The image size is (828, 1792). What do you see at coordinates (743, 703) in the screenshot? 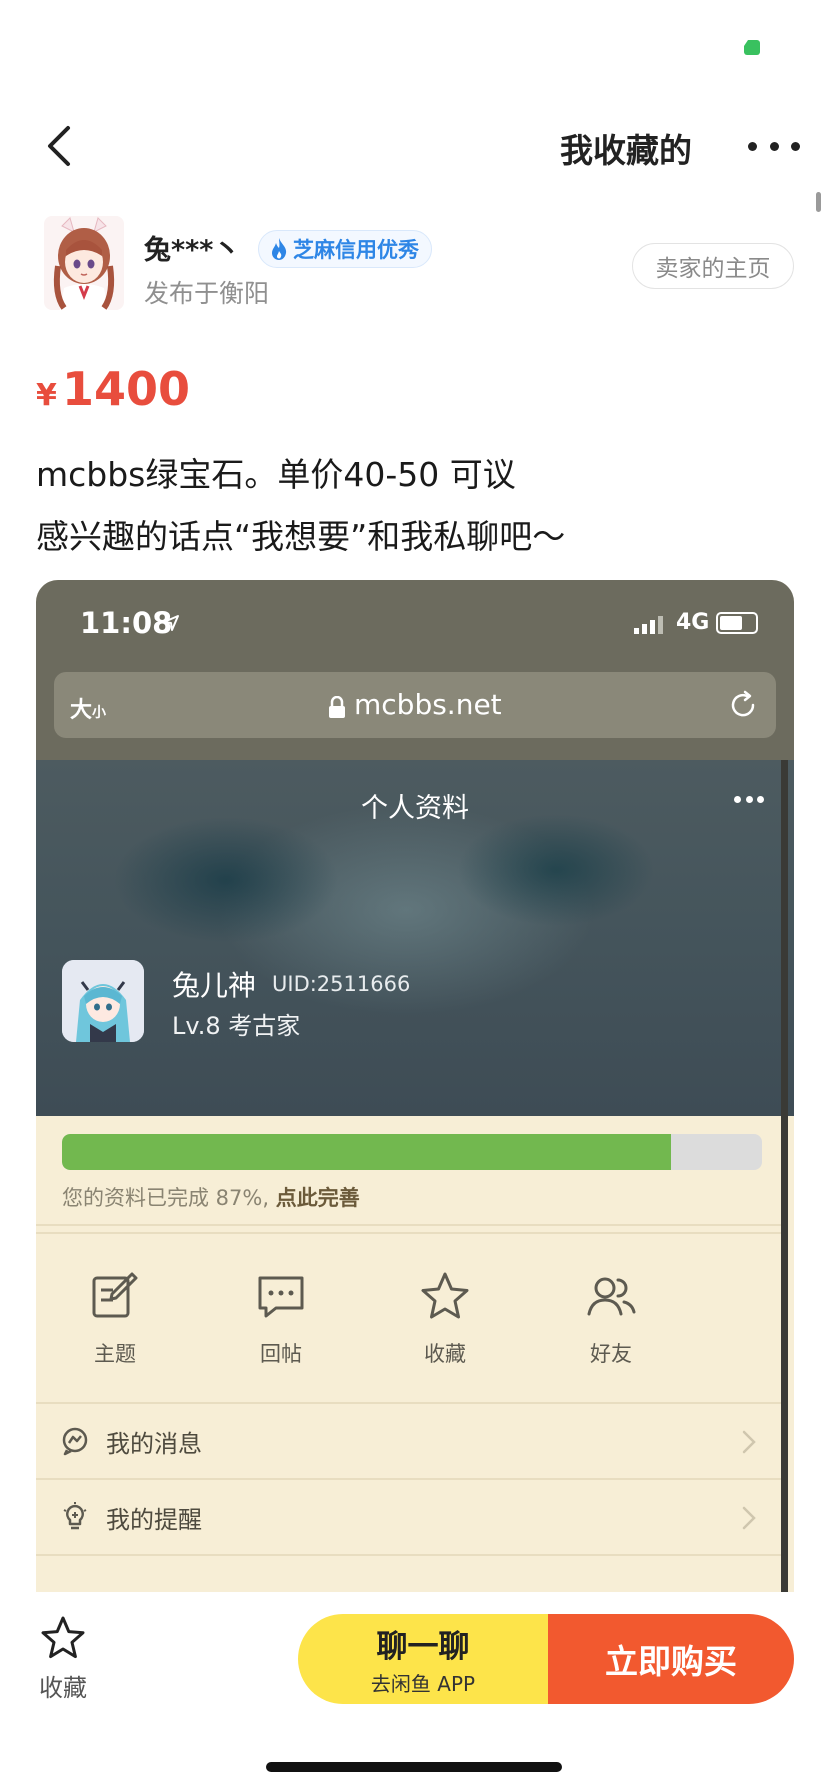
I see `reload-icon` at bounding box center [743, 703].